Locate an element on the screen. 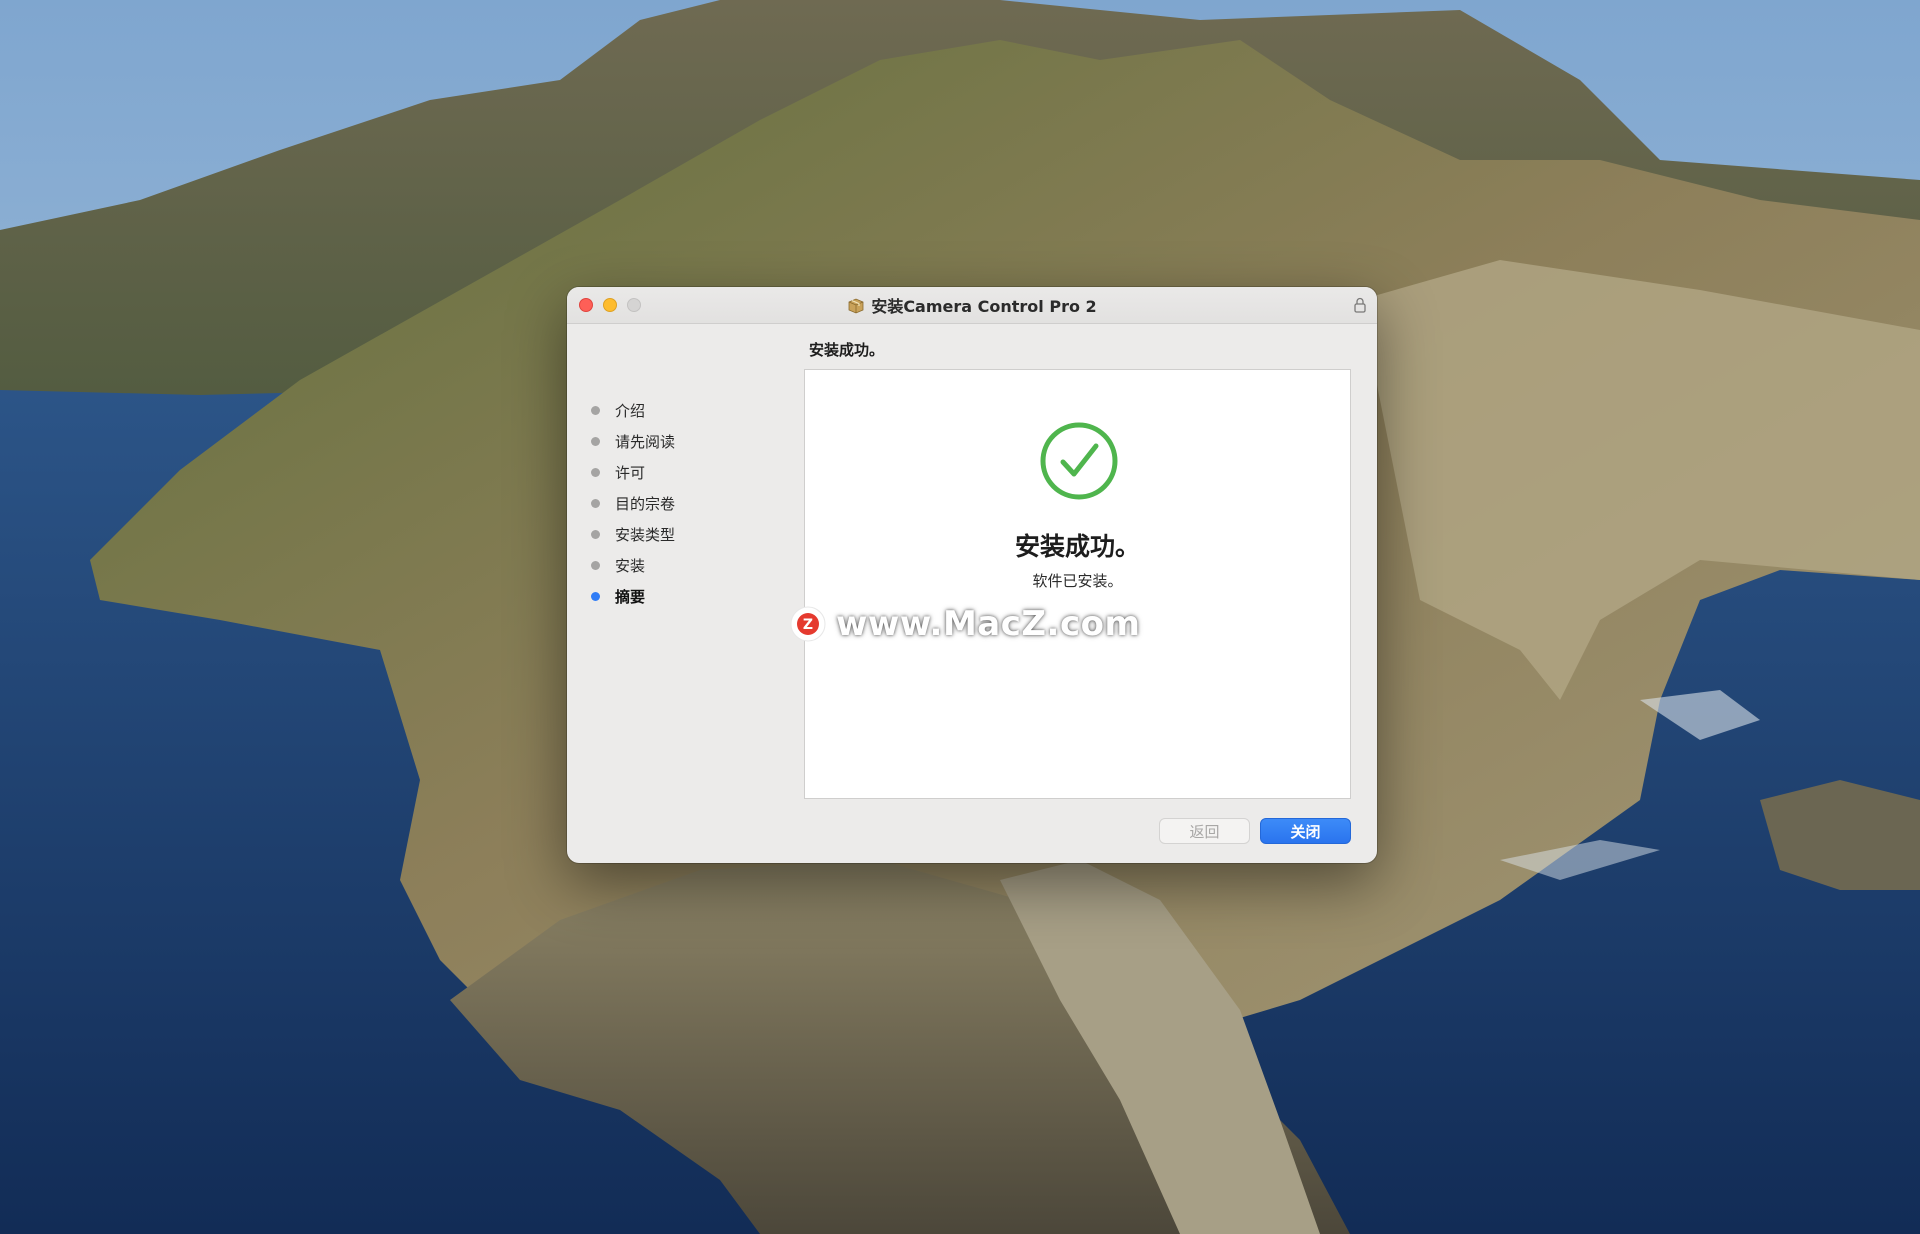 This screenshot has width=1920, height=1234. macz-logo-icon: Z is located at coordinates (808, 624).